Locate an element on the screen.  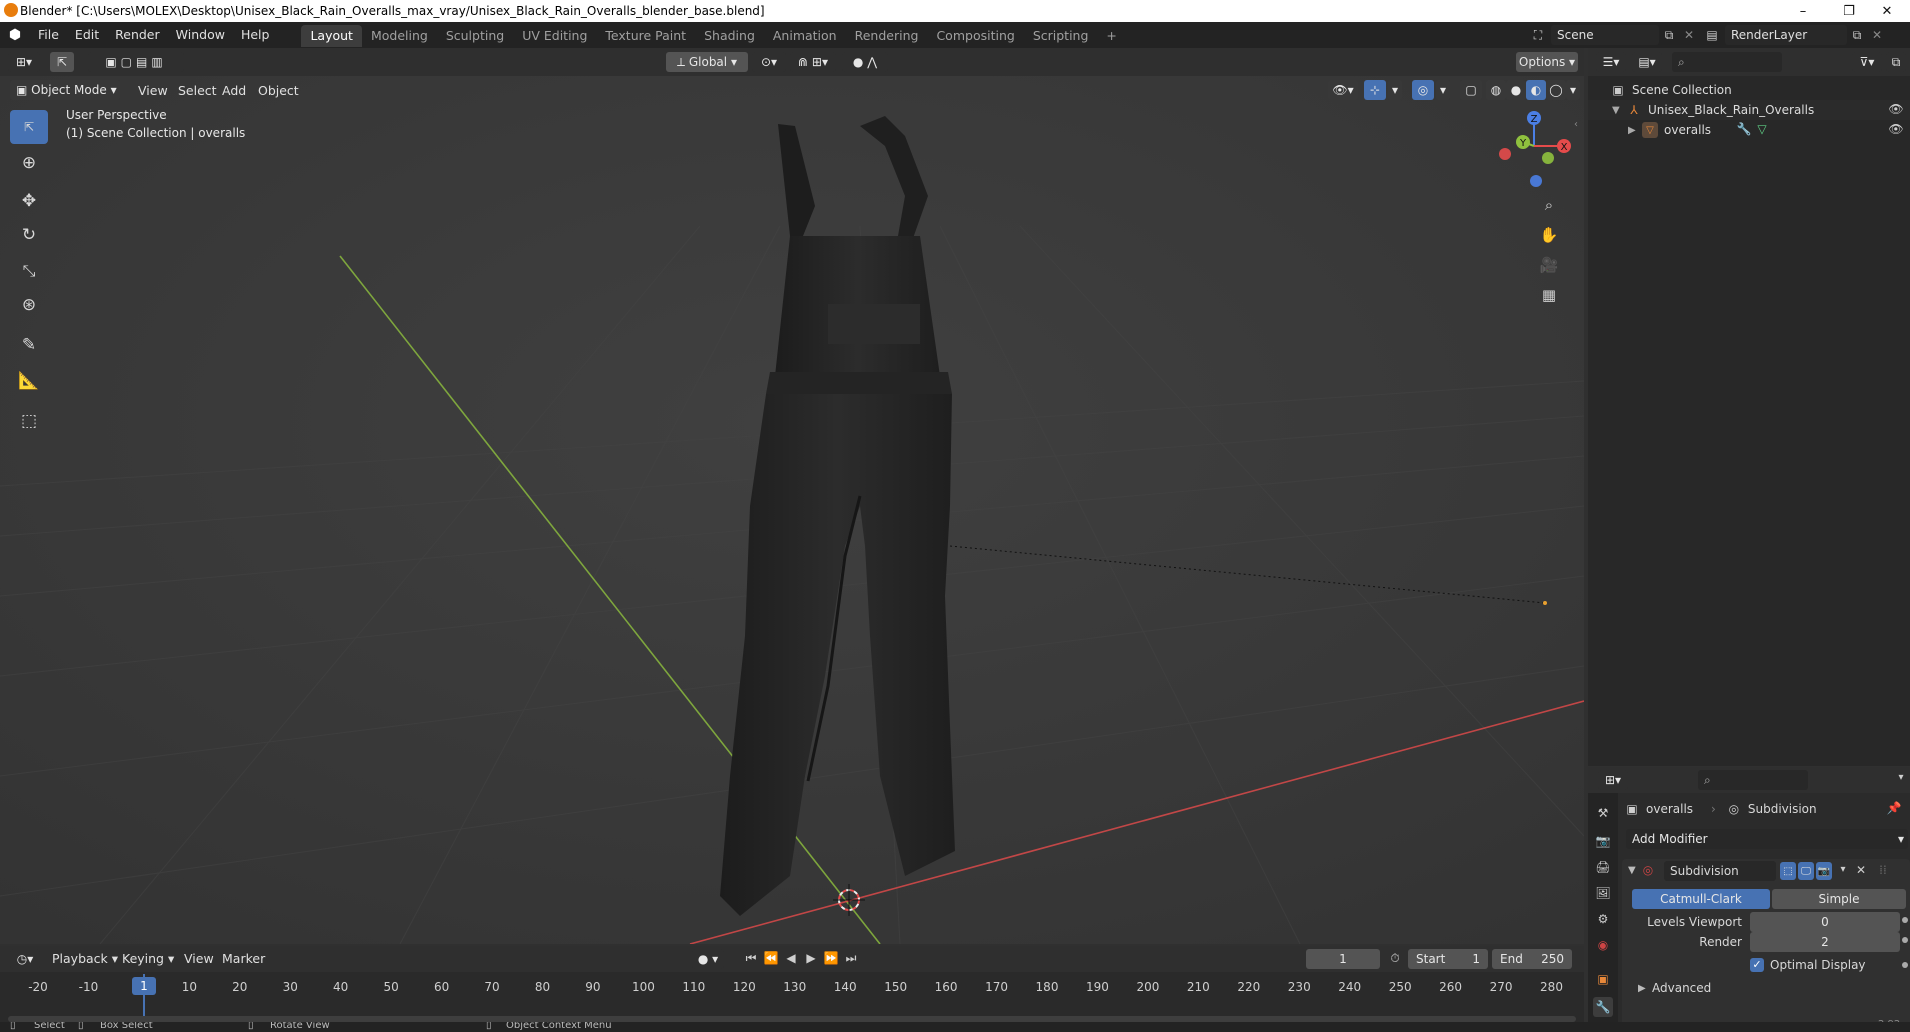
blender-menu-icon: ⬢ is located at coordinates (15, 35).